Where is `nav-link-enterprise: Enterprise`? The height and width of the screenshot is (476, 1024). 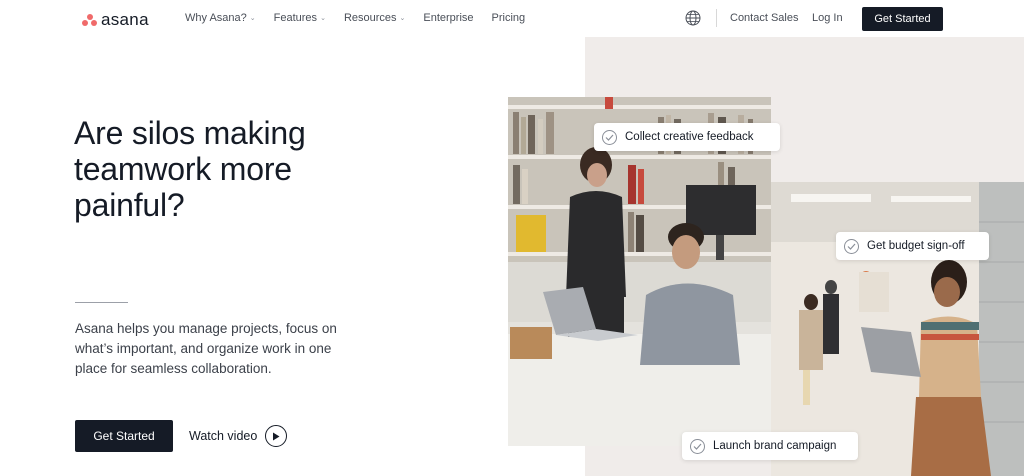
nav-link-enterprise: Enterprise is located at coordinates (448, 18).